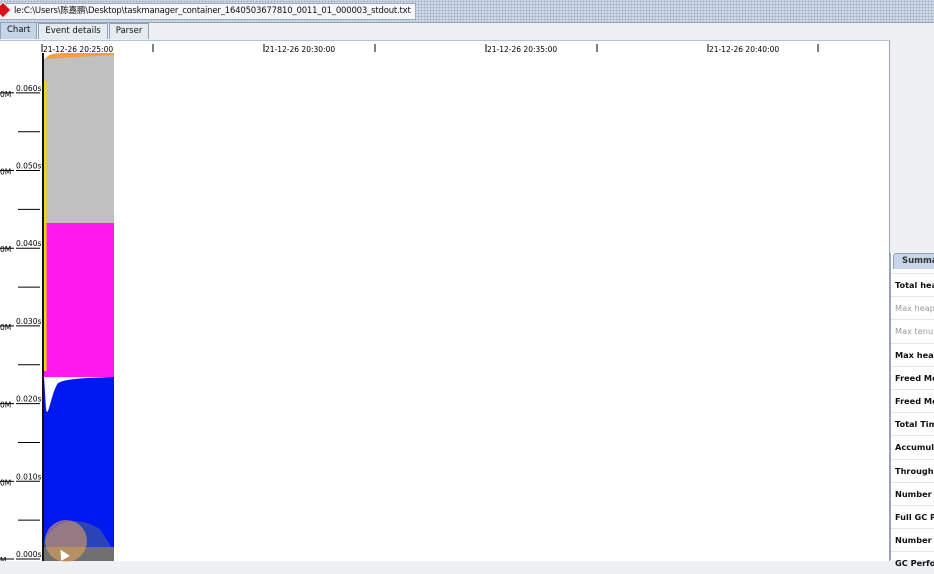 This screenshot has height=574, width=934. Describe the element at coordinates (28, 554) in the screenshot. I see `pause-axis-label: 0.000s` at that location.